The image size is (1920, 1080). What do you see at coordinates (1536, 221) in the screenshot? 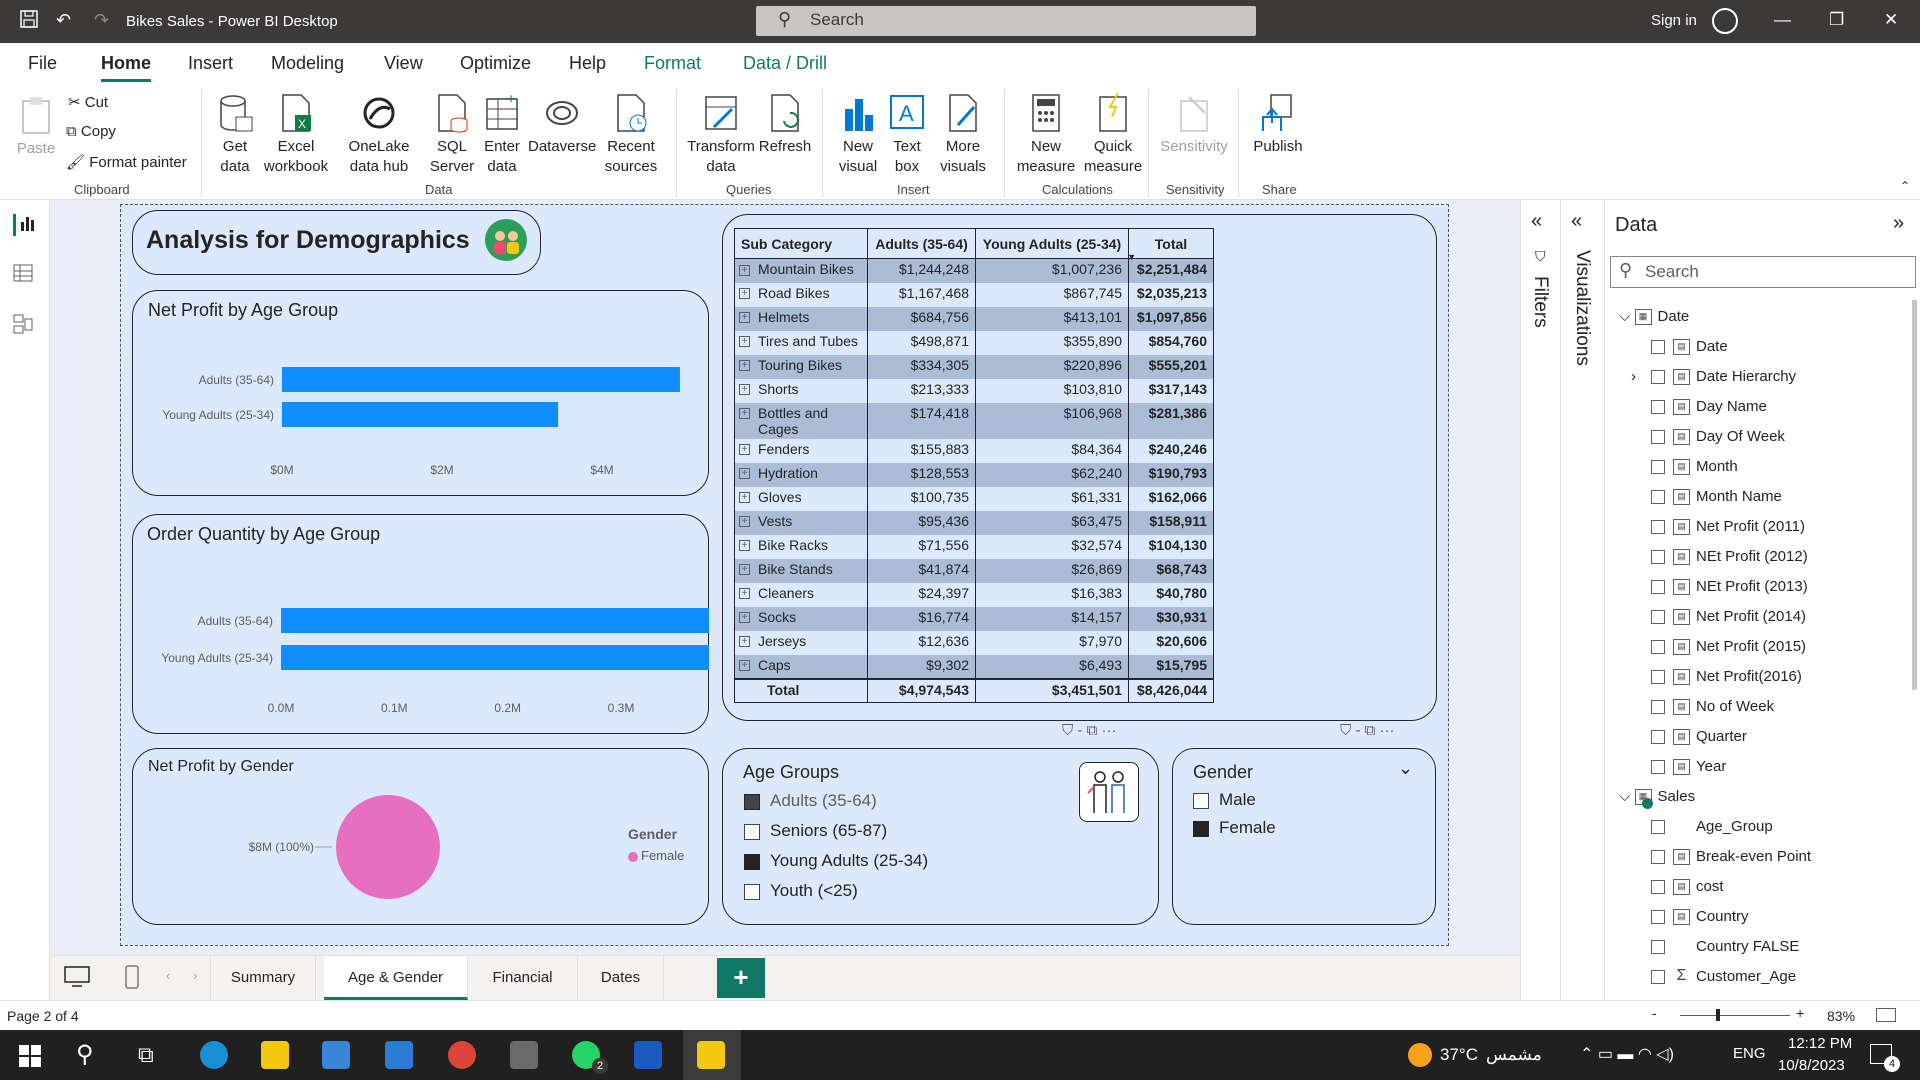
I see `expand-filters-icon: «` at bounding box center [1536, 221].